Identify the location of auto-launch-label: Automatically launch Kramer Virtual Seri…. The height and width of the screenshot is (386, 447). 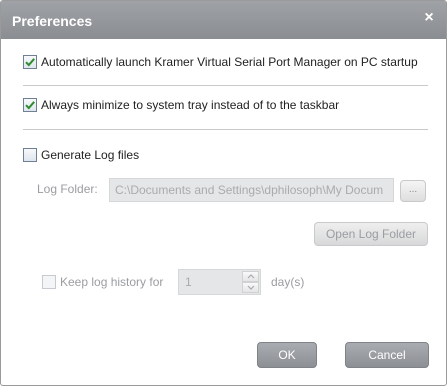
(229, 62).